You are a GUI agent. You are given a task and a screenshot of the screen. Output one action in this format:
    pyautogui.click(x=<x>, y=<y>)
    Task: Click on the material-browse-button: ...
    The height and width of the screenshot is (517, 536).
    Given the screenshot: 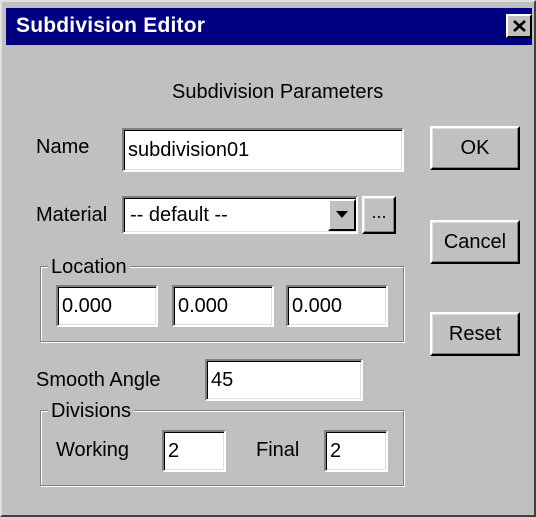 What is the action you would take?
    pyautogui.click(x=379, y=215)
    